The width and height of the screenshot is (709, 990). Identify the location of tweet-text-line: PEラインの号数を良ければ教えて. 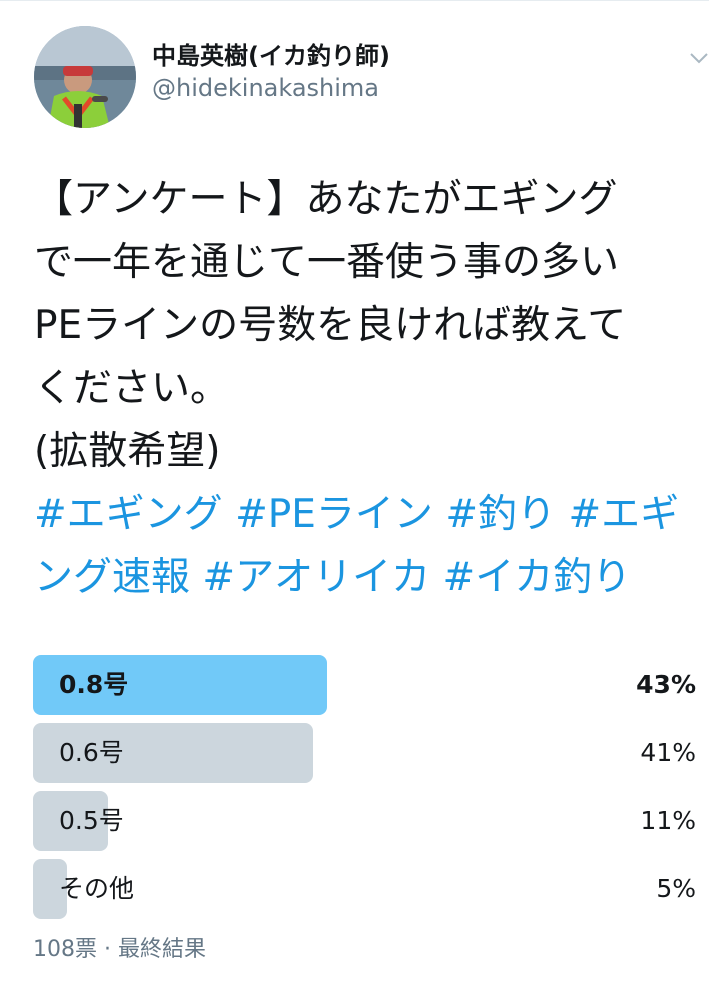
(330, 325).